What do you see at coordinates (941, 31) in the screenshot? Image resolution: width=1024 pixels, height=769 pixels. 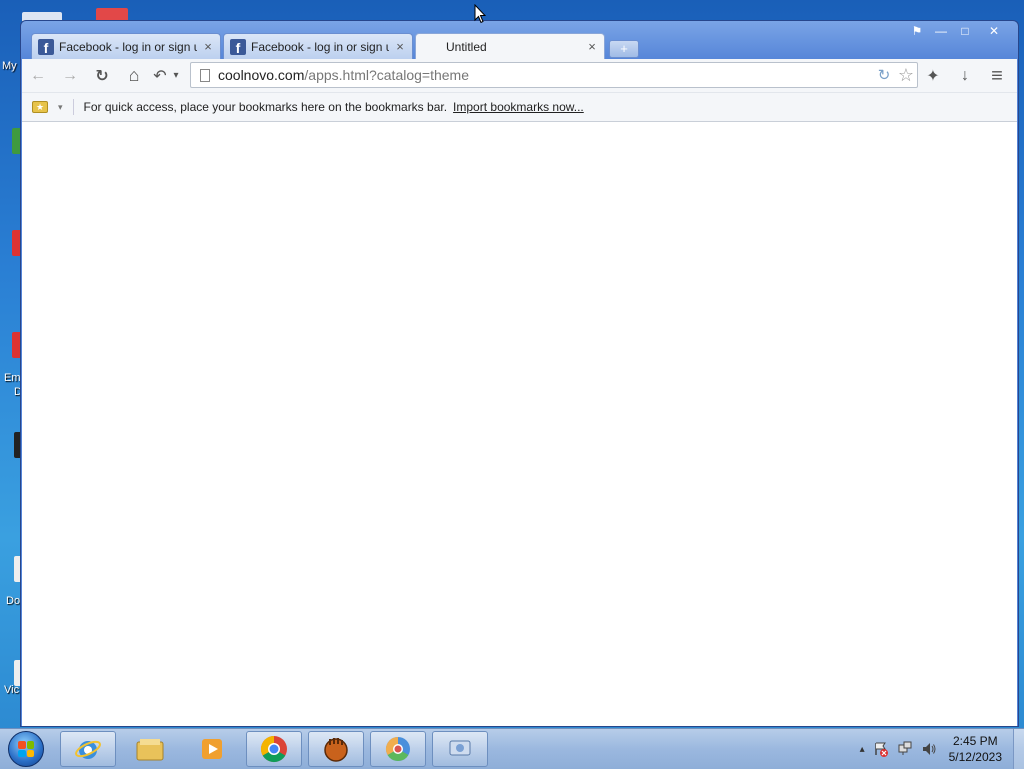 I see `minimize-button: —` at bounding box center [941, 31].